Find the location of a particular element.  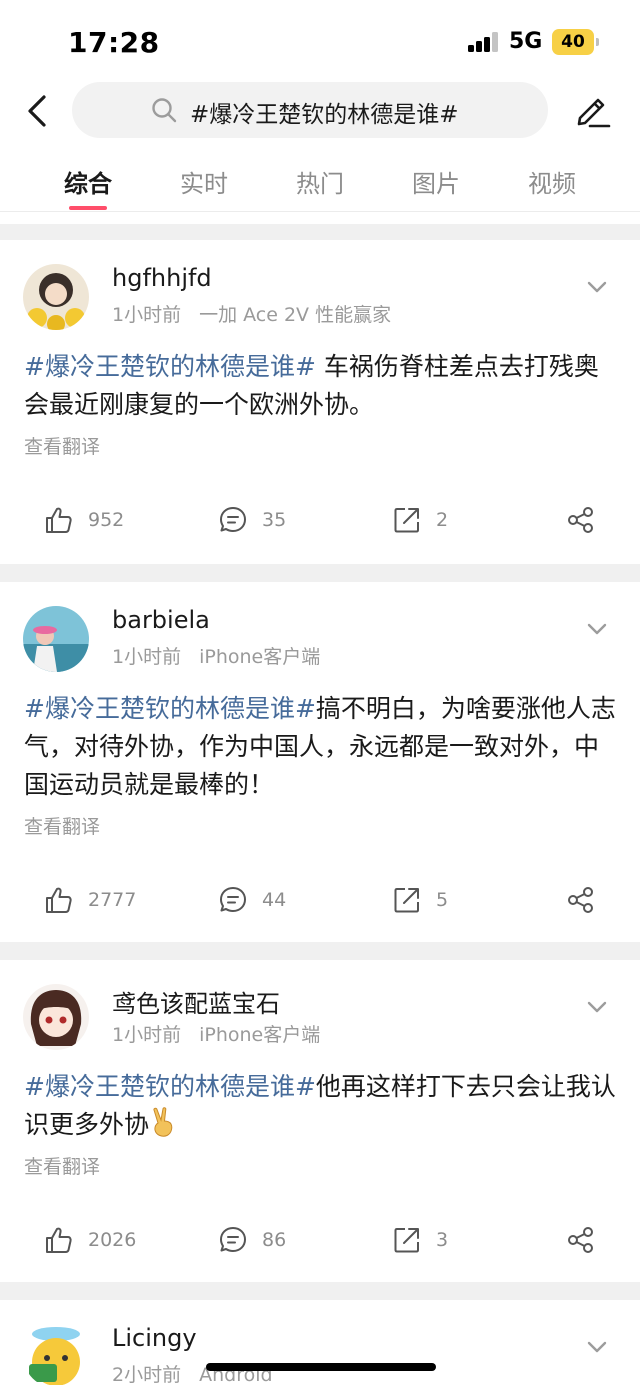

repost-button: 2 is located at coordinates (420, 520).